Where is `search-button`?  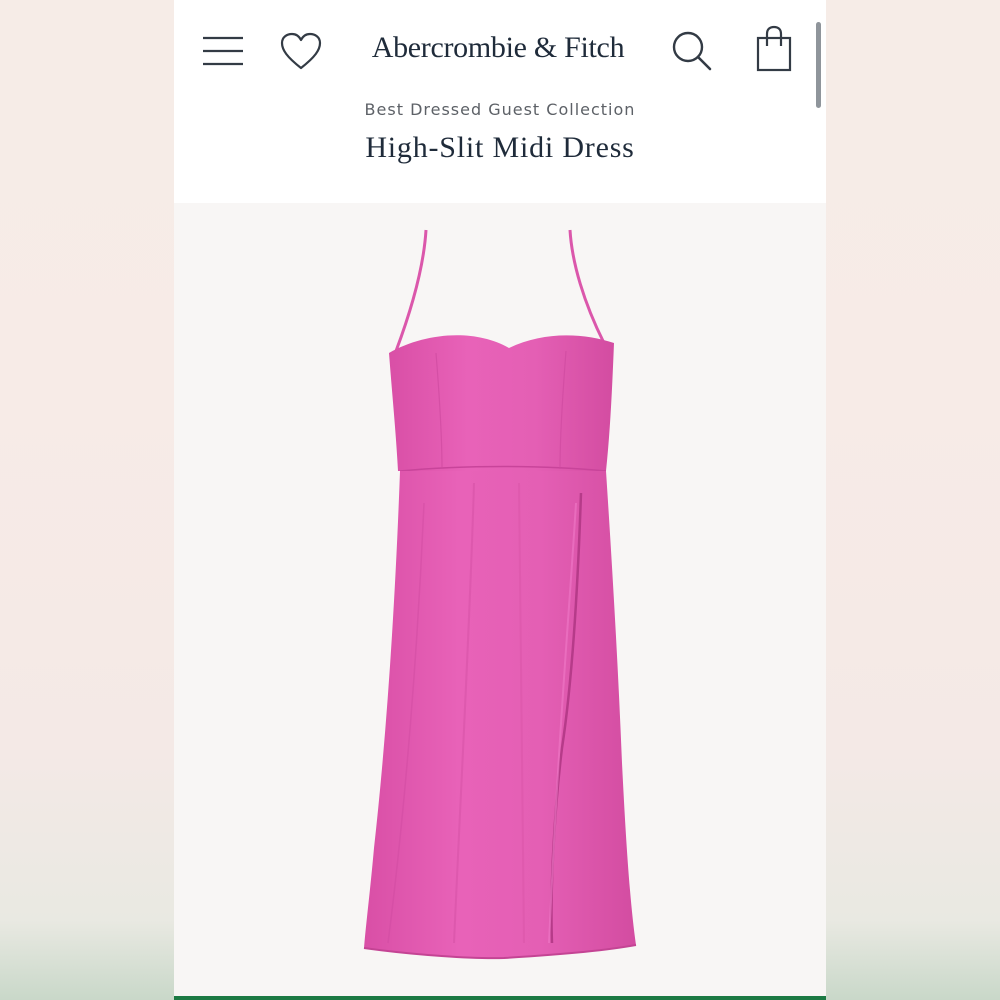
search-button is located at coordinates (692, 51).